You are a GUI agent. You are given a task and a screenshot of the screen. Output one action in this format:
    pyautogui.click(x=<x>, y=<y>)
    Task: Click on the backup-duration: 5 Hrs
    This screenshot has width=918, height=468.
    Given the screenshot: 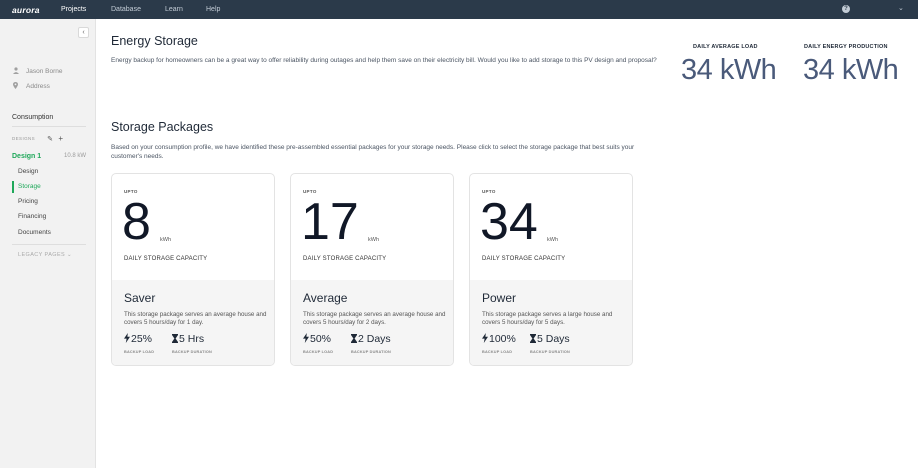 What is the action you would take?
    pyautogui.click(x=188, y=339)
    